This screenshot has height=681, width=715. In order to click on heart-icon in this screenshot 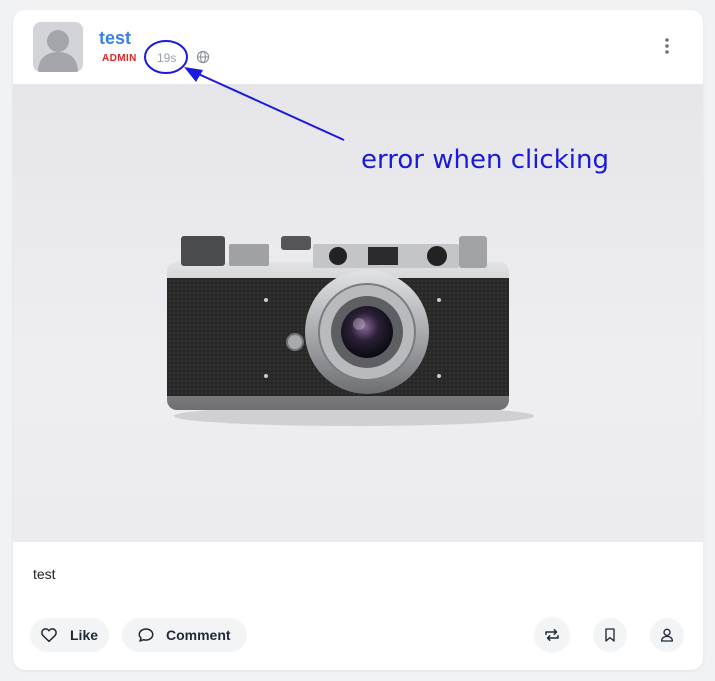, I will do `click(49, 635)`.